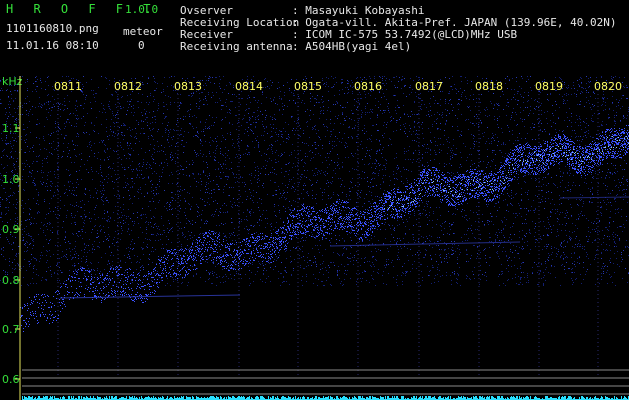  What do you see at coordinates (308, 86) in the screenshot?
I see `x-tick-label: 0815` at bounding box center [308, 86].